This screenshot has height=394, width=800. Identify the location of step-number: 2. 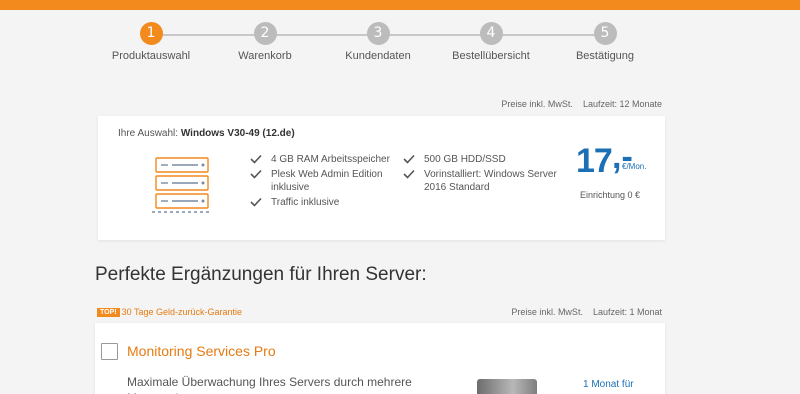
(265, 33).